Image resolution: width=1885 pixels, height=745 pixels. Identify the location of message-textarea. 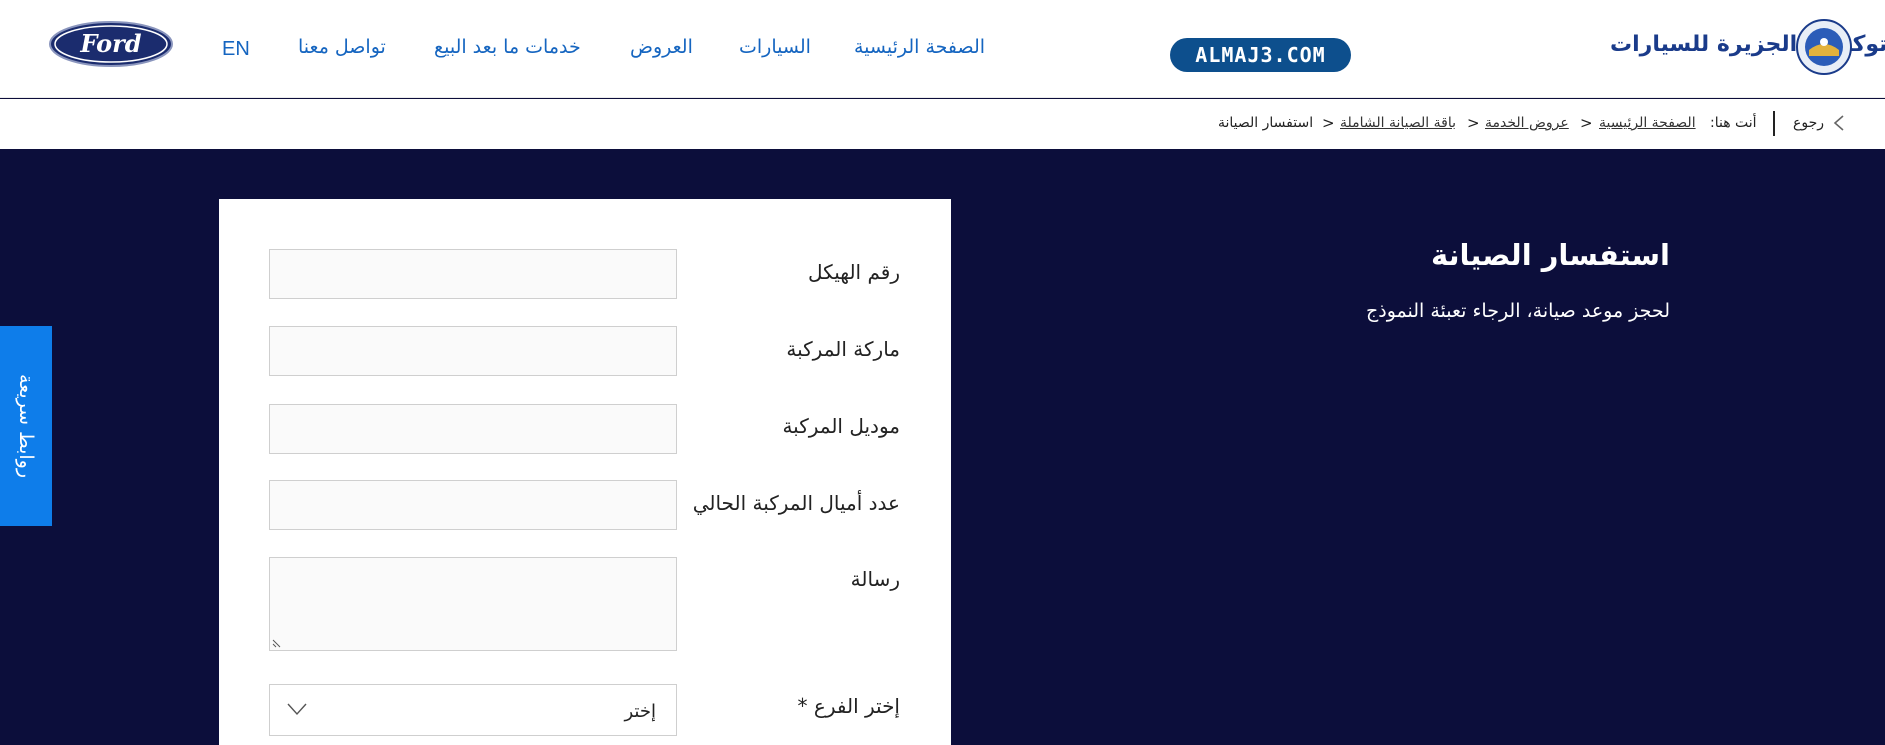
(473, 604).